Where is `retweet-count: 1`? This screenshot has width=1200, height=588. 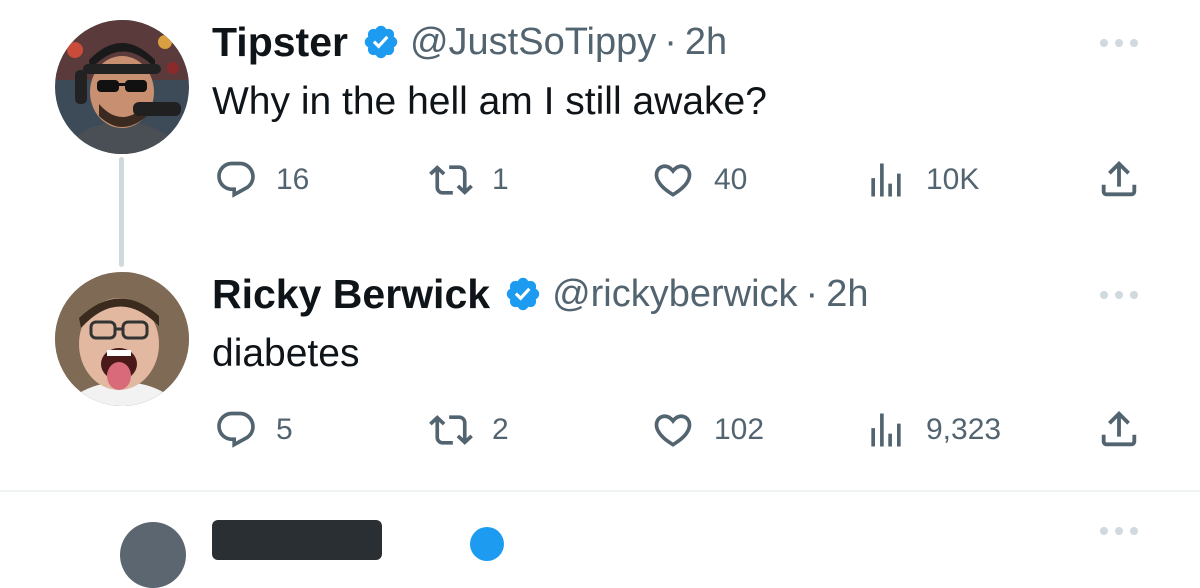 retweet-count: 1 is located at coordinates (500, 179).